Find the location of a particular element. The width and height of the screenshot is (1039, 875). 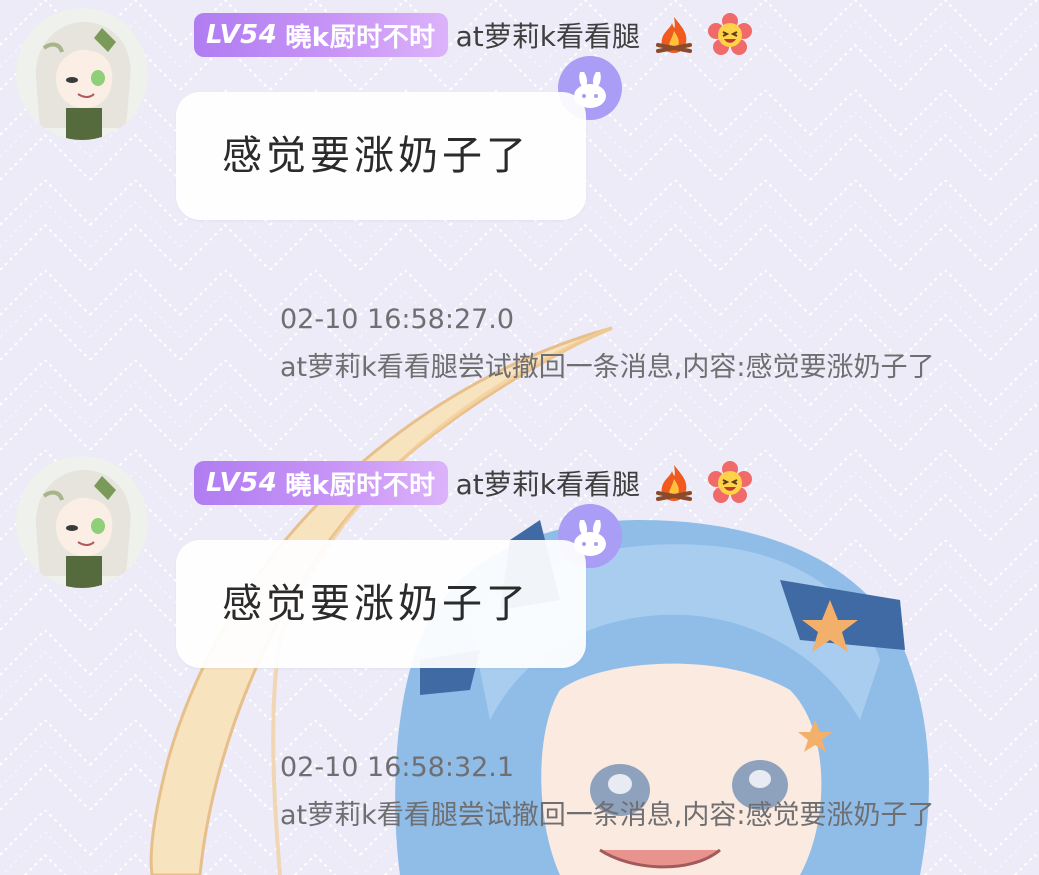

notice-time: 02-10 16:58:32.1 is located at coordinates (397, 767).